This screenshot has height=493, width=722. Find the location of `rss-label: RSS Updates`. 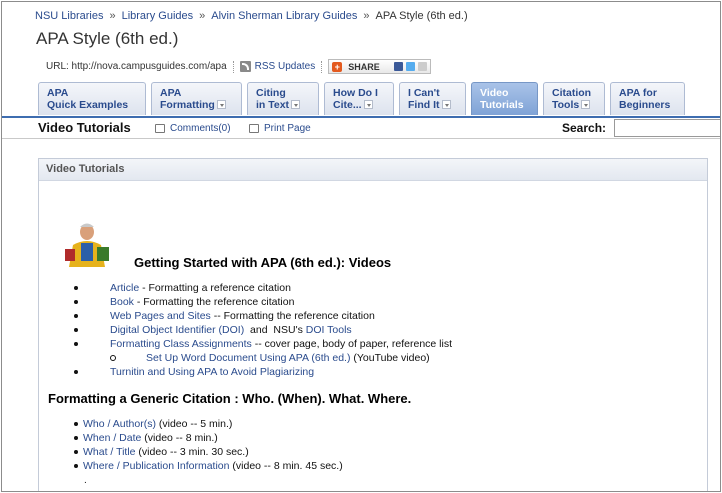

rss-label: RSS Updates is located at coordinates (285, 66).